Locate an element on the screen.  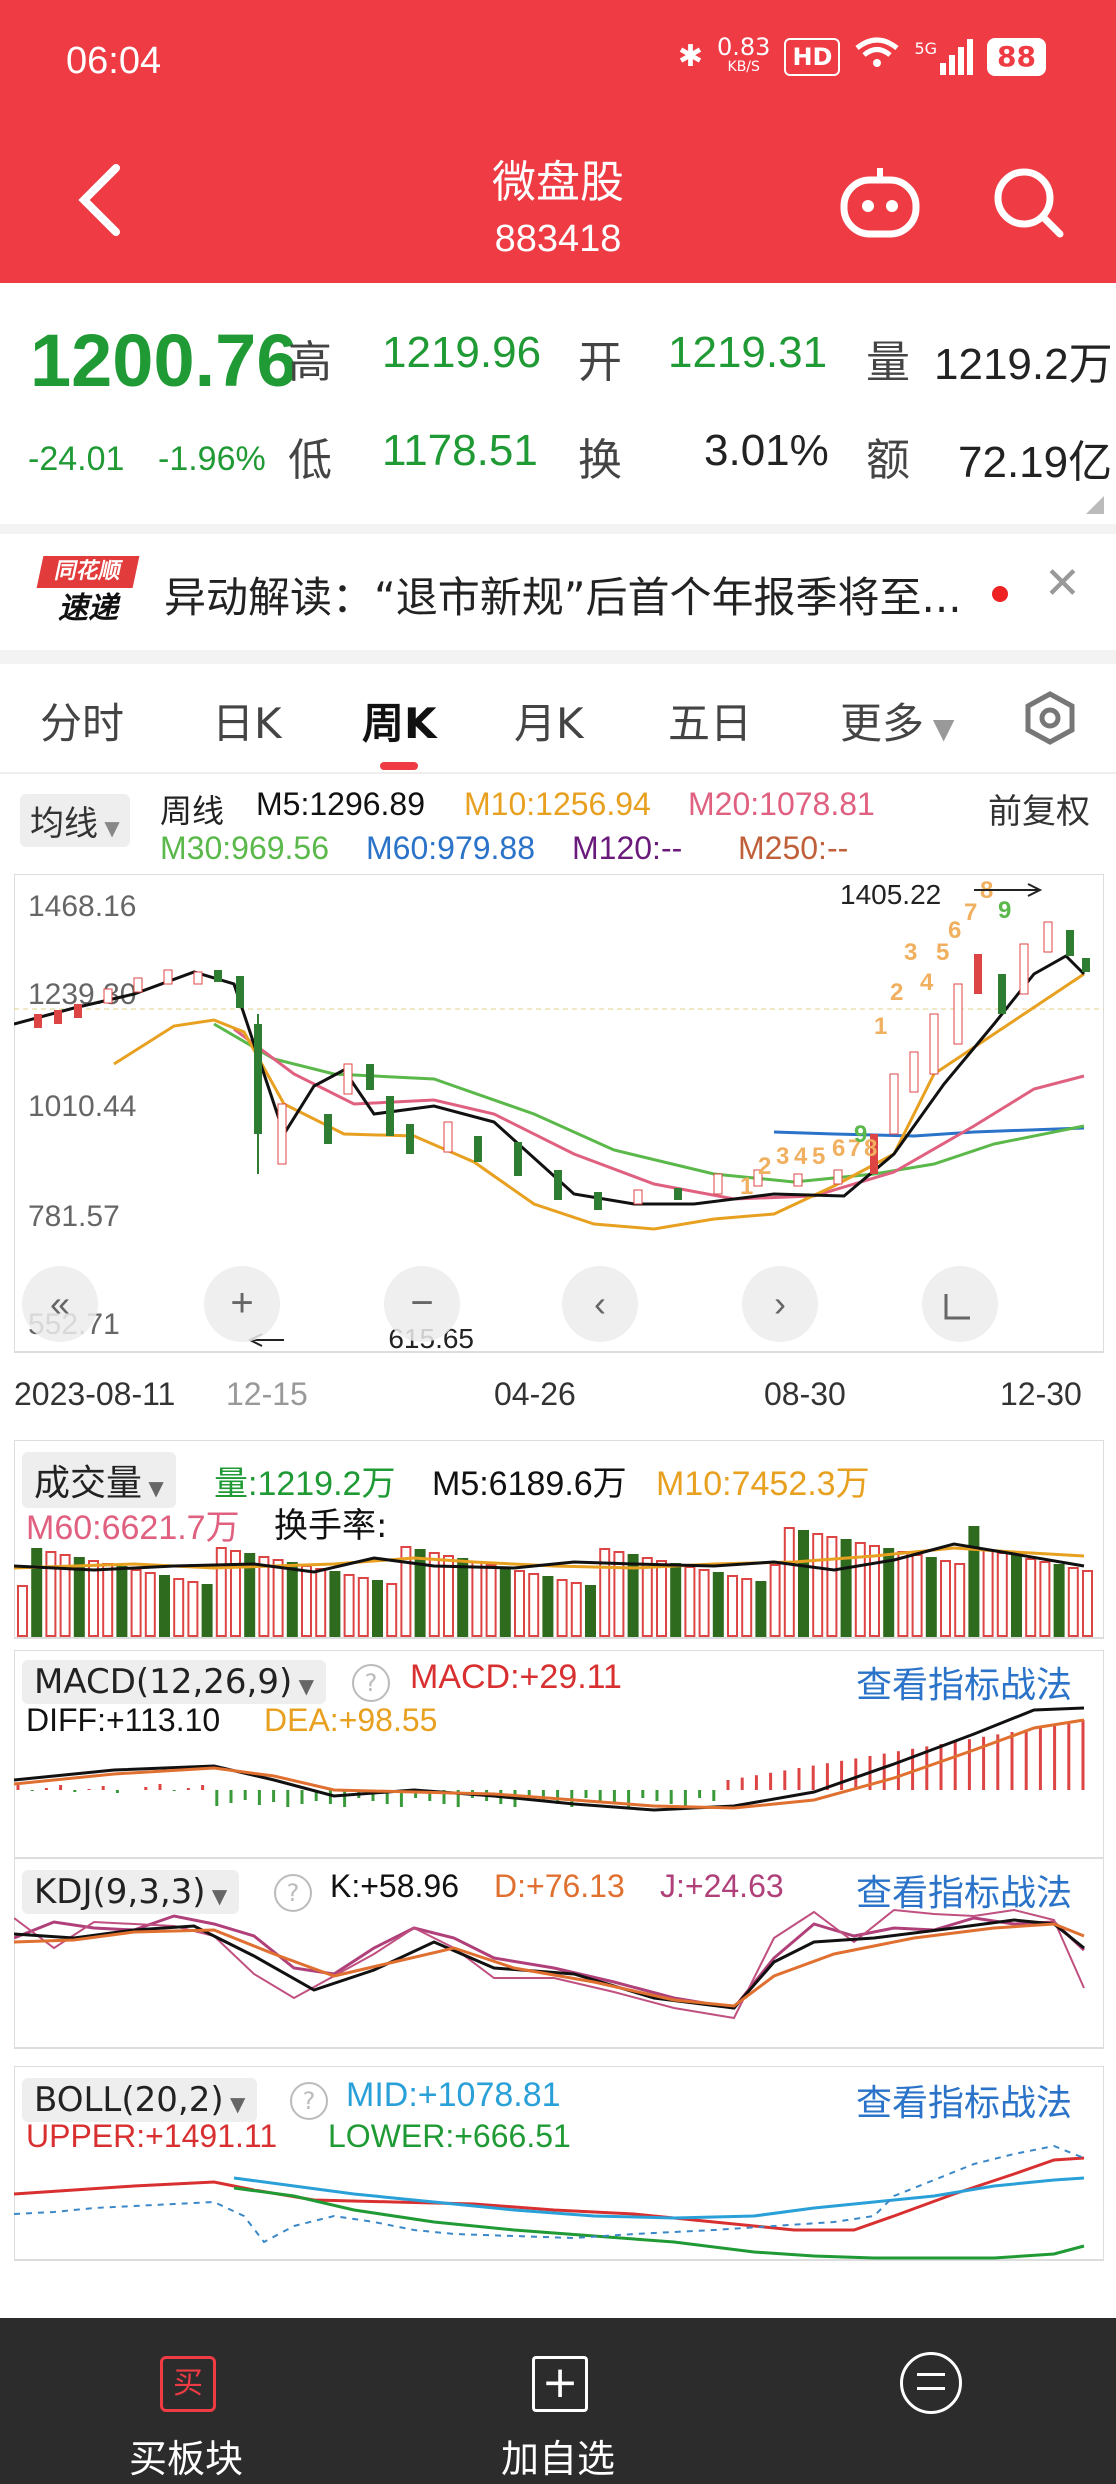
bottom-nav: 买 买板块 + 加自选 is located at coordinates (558, 2401).